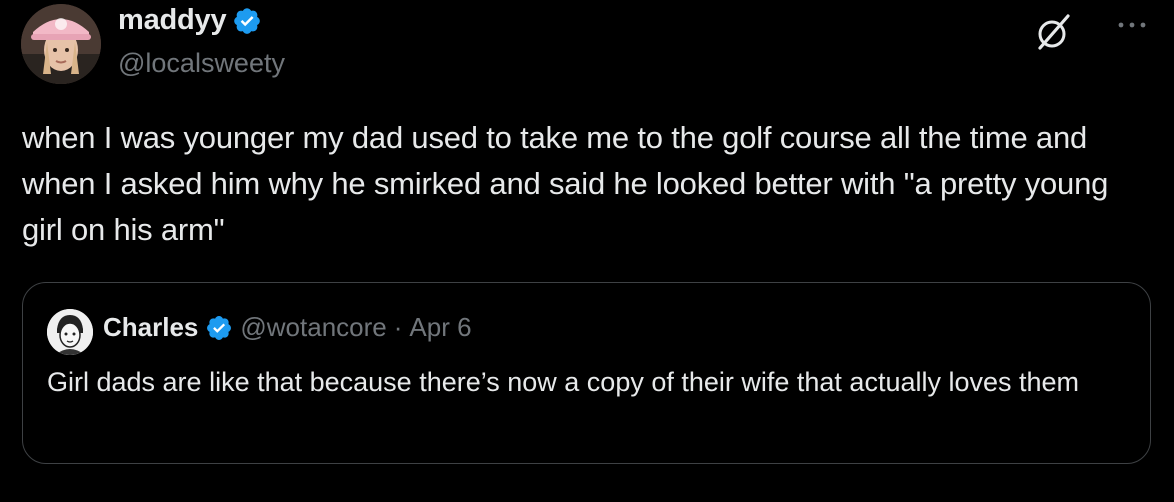 The image size is (1174, 502). I want to click on grok-icon, so click(1054, 32).